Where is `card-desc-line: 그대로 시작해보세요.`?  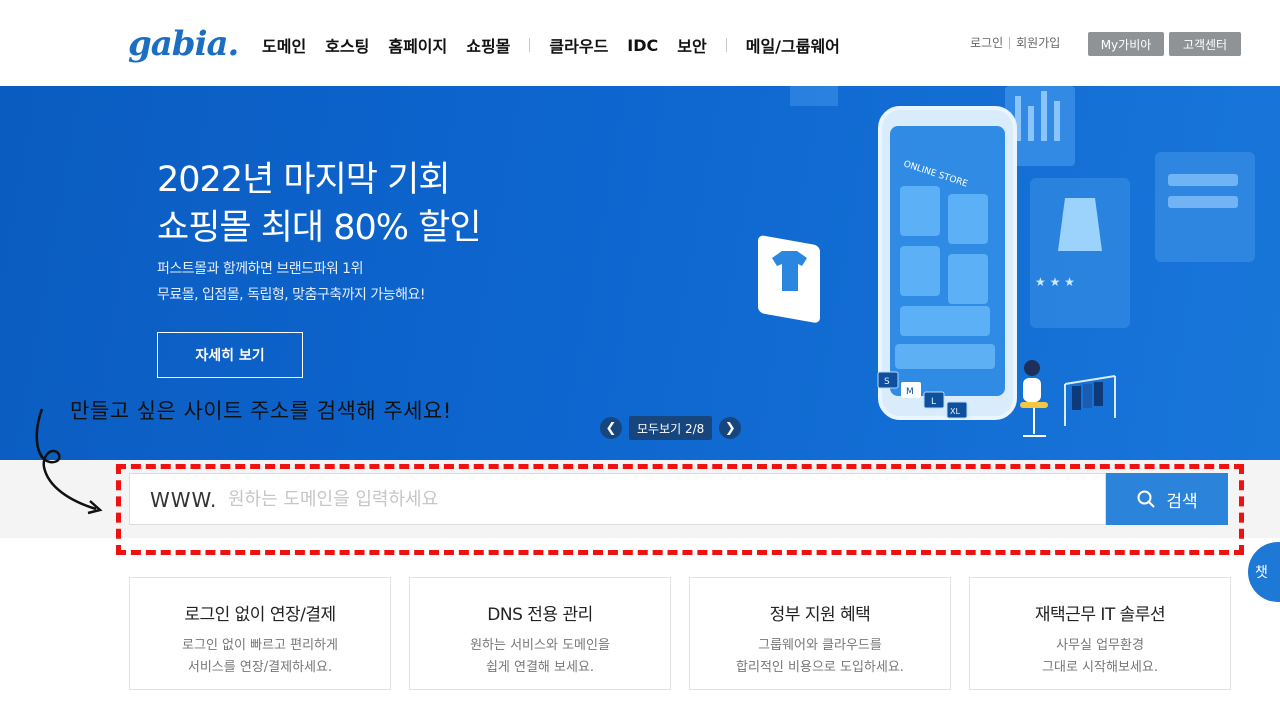
card-desc-line: 그대로 시작해보세요. is located at coordinates (1100, 667).